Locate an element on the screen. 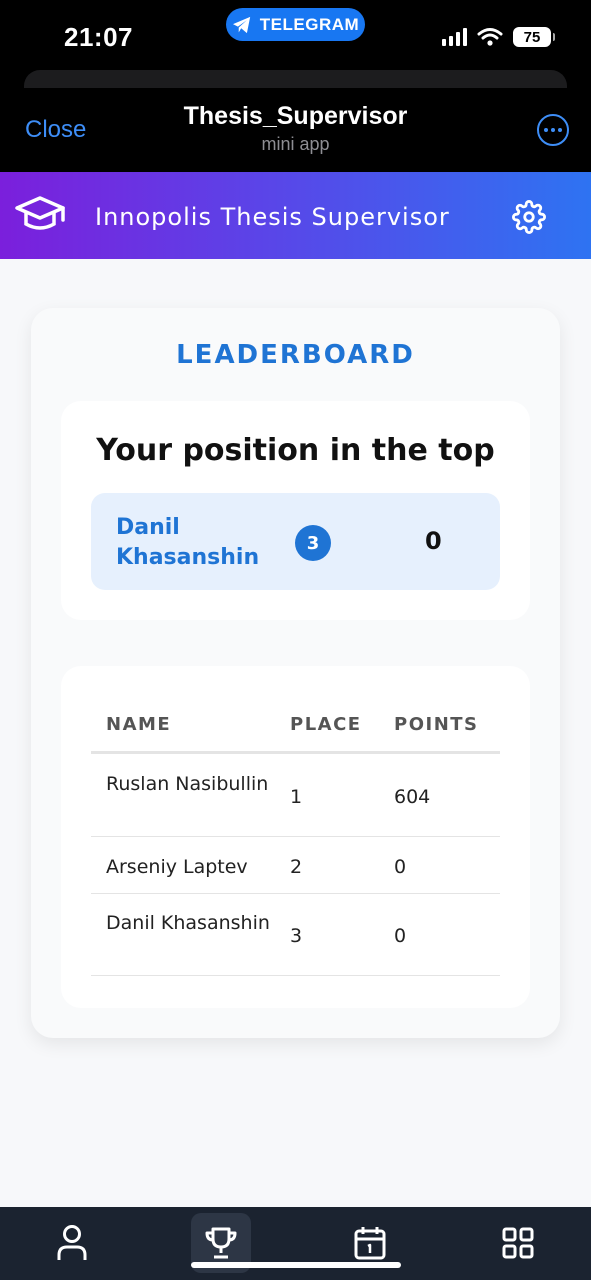 The height and width of the screenshot is (1280, 591). your-place-badge: 3 is located at coordinates (313, 543).